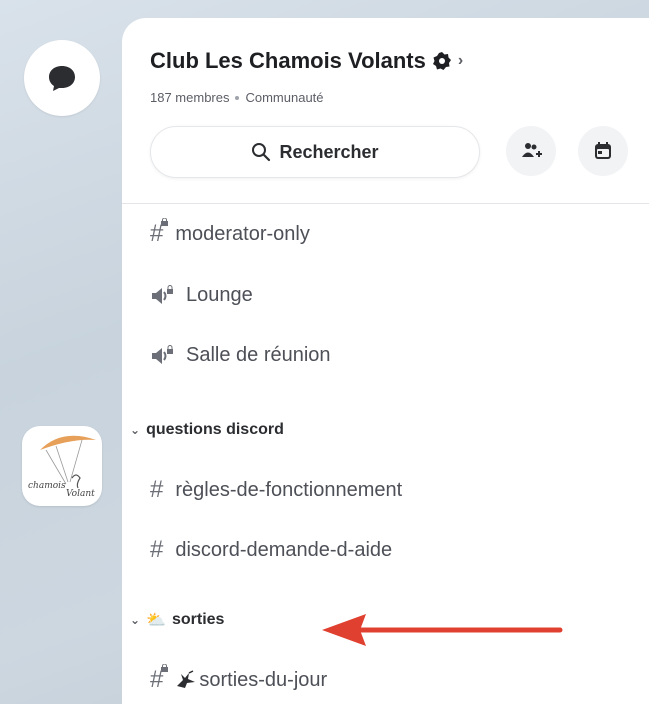  I want to click on channel-name: sorties-du-jour, so click(263, 679).